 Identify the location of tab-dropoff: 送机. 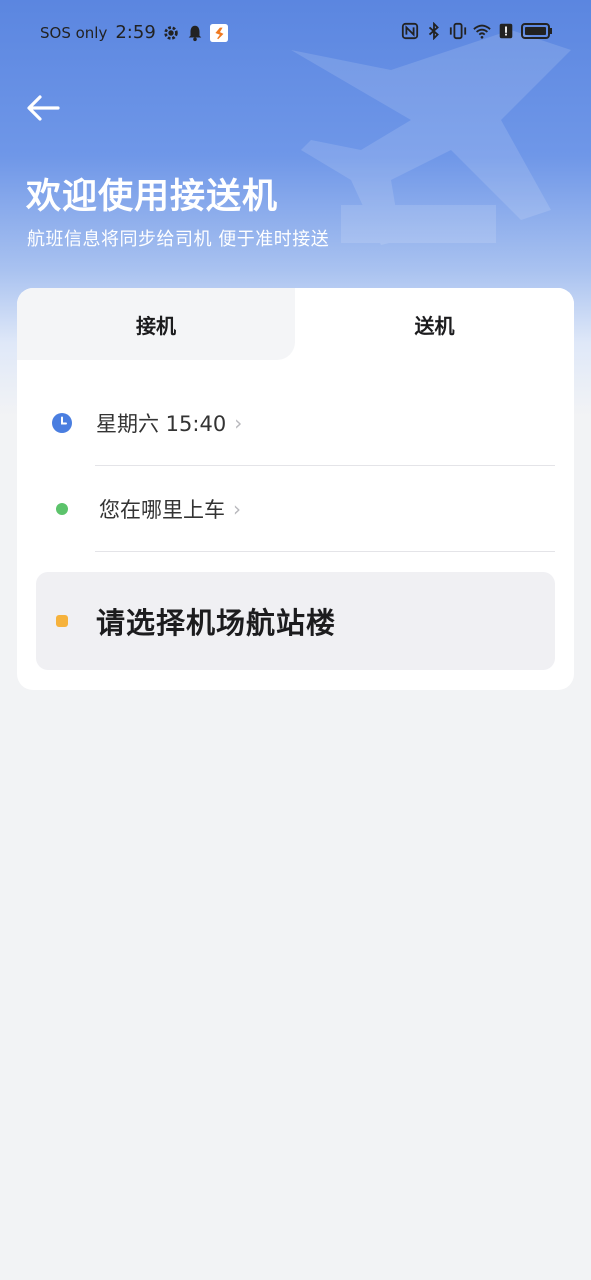
(434, 324).